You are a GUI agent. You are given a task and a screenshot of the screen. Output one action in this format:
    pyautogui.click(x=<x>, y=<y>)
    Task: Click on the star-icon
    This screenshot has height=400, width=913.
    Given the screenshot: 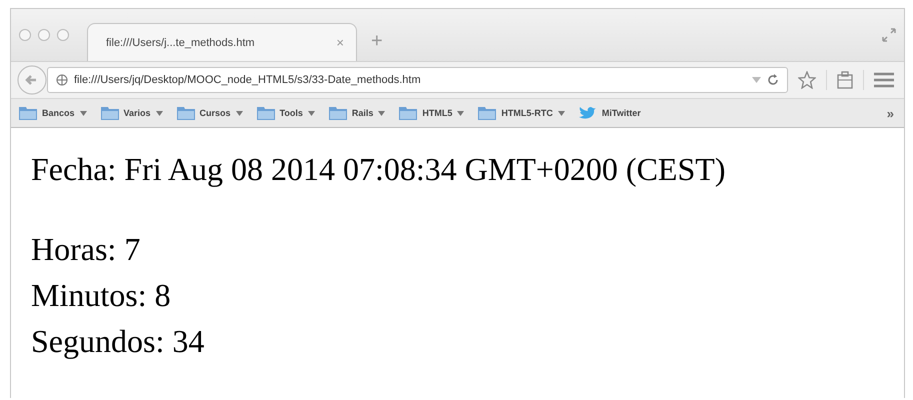 What is the action you would take?
    pyautogui.click(x=807, y=80)
    